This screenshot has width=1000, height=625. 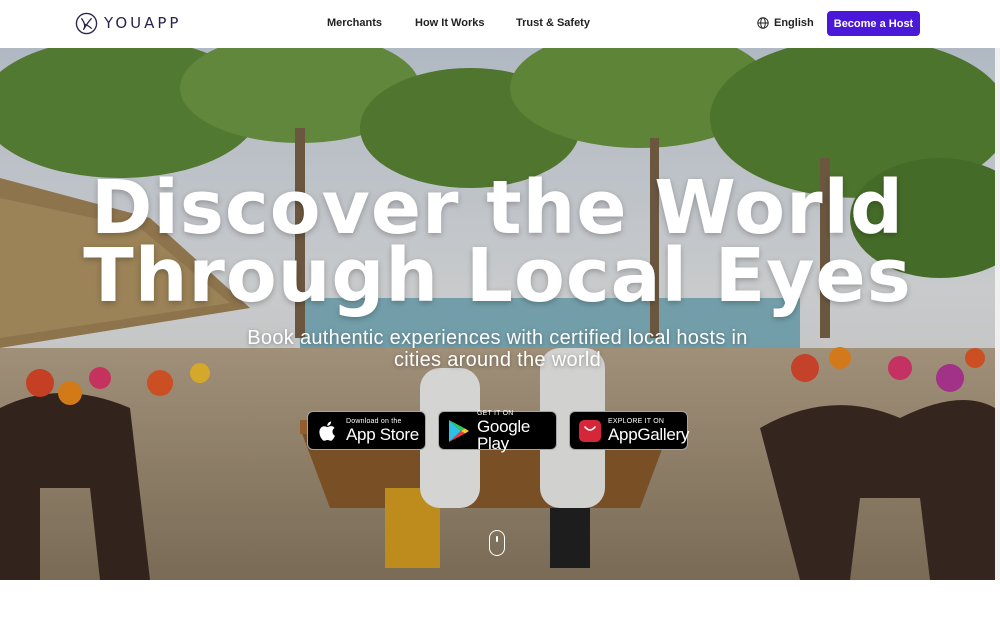 I want to click on language-selector: English, so click(x=785, y=23).